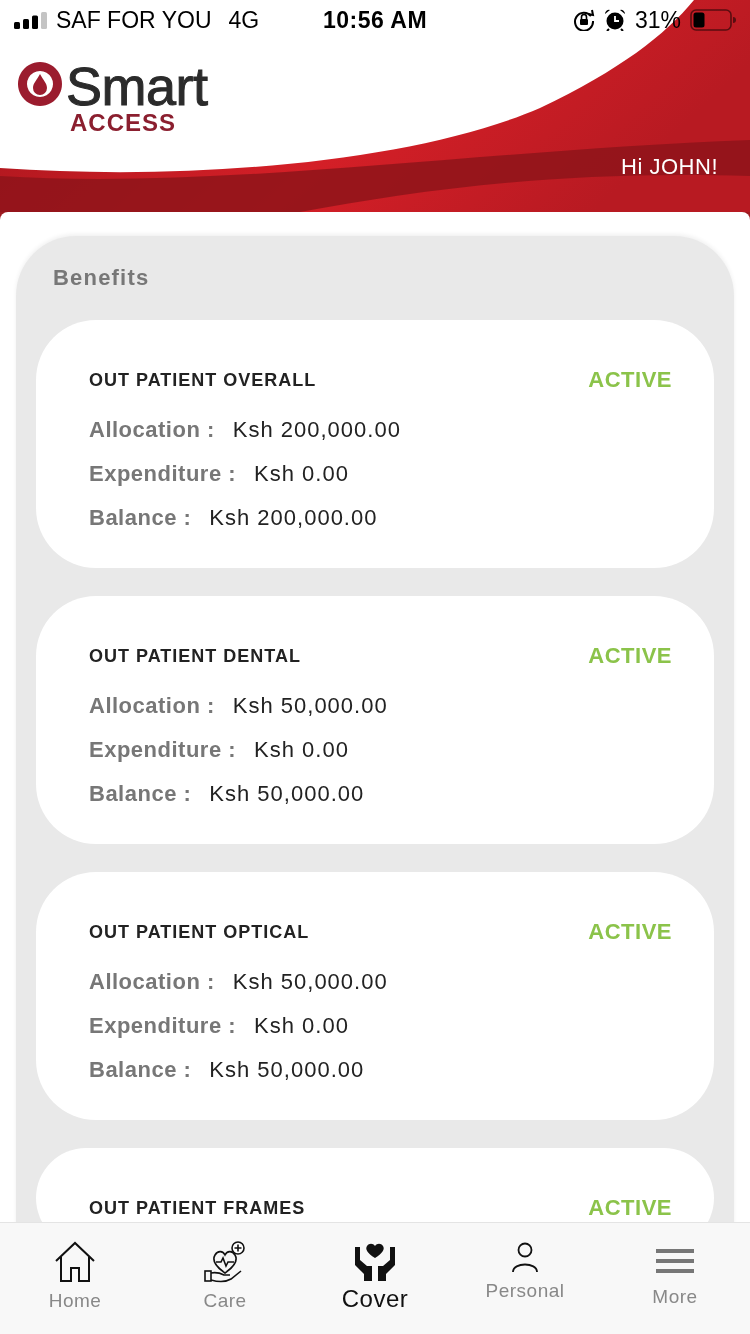 The image size is (750, 1334). Describe the element at coordinates (75, 1262) in the screenshot. I see `house-icon` at that location.